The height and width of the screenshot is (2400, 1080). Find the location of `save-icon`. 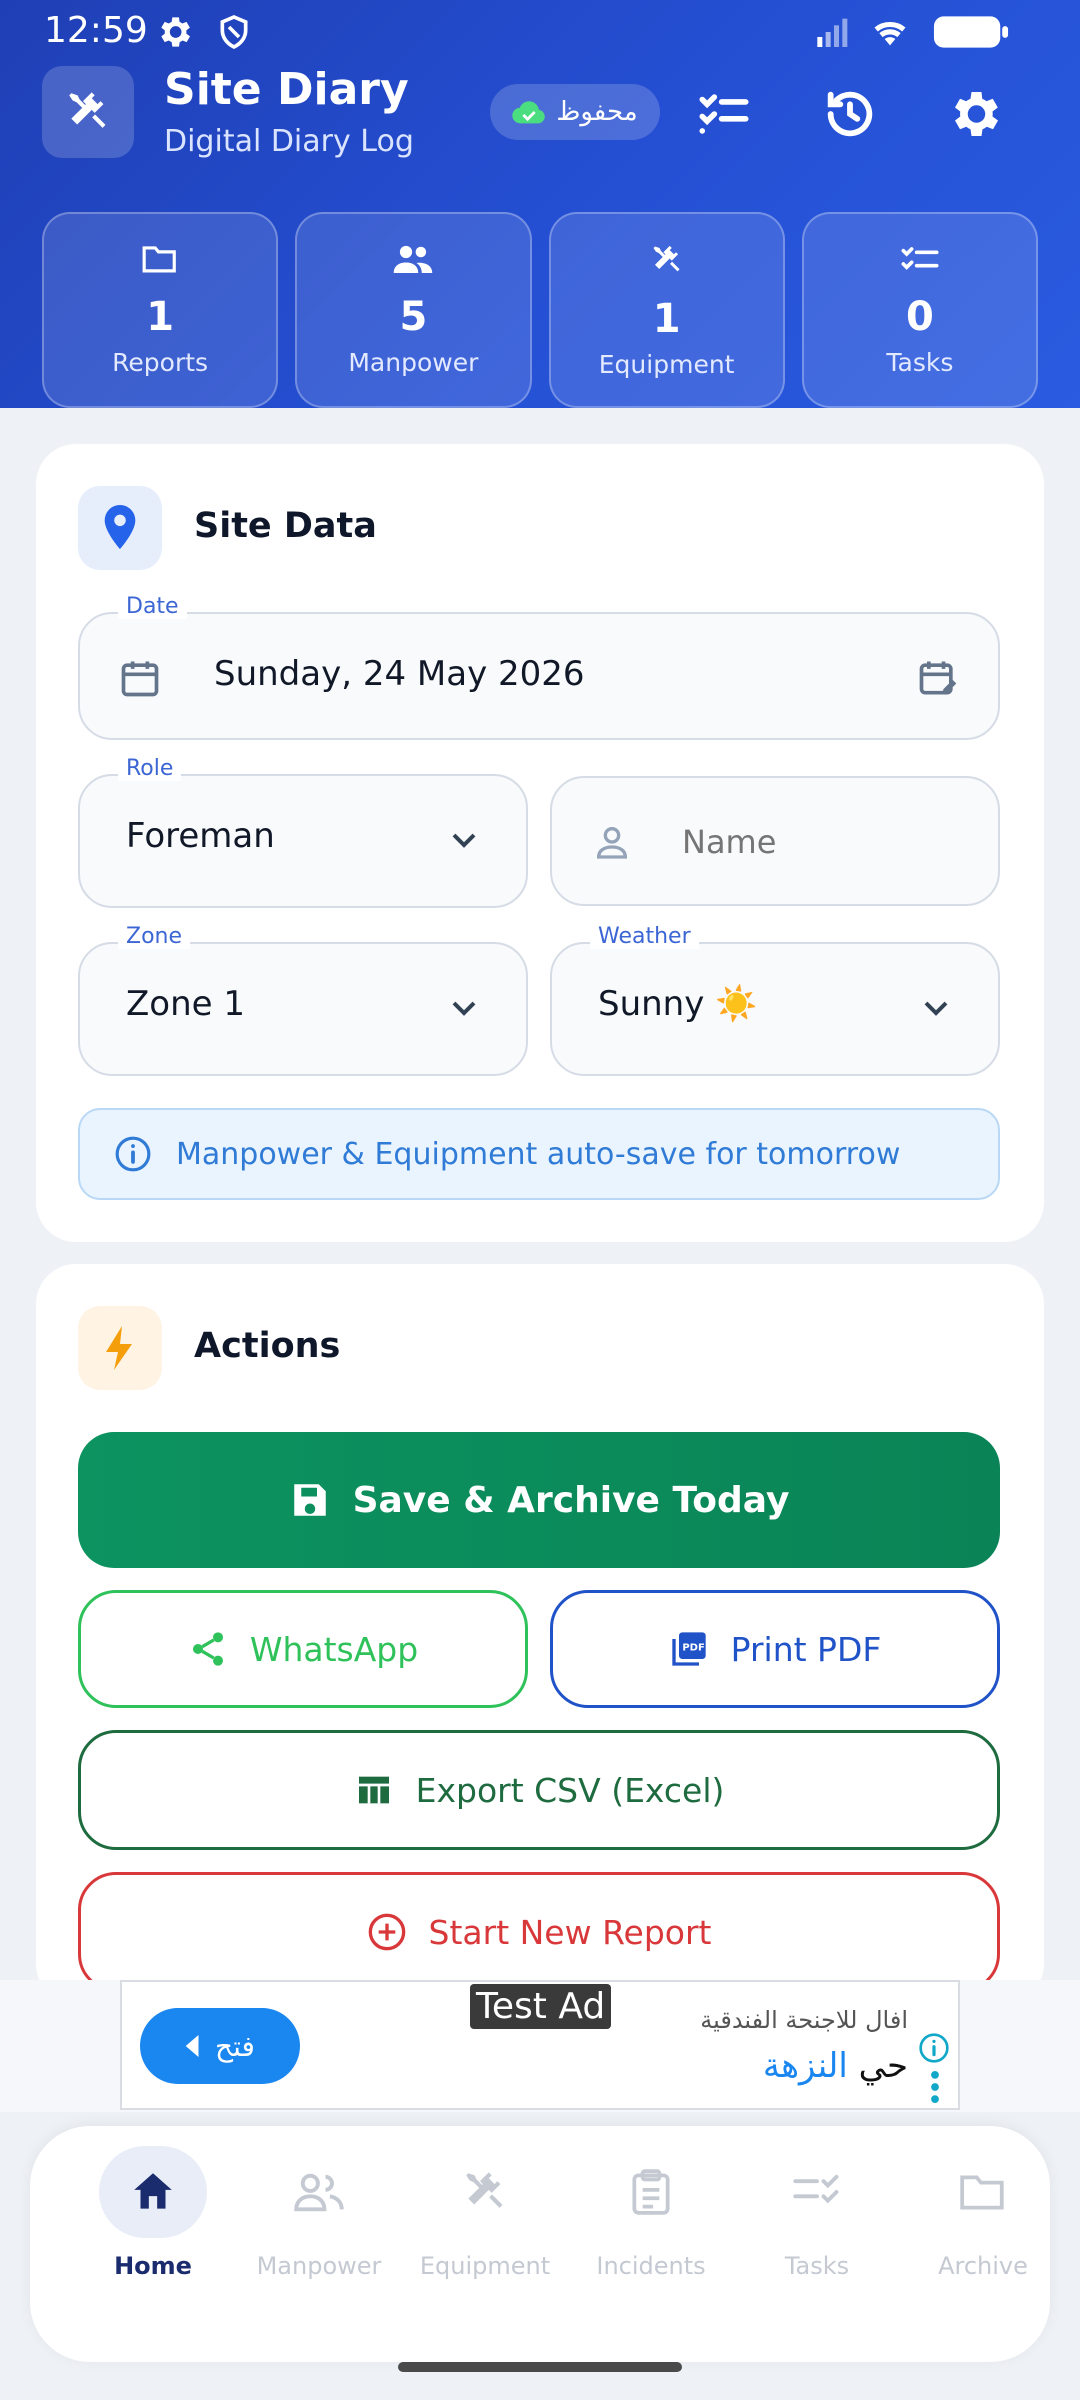

save-icon is located at coordinates (309, 1500).